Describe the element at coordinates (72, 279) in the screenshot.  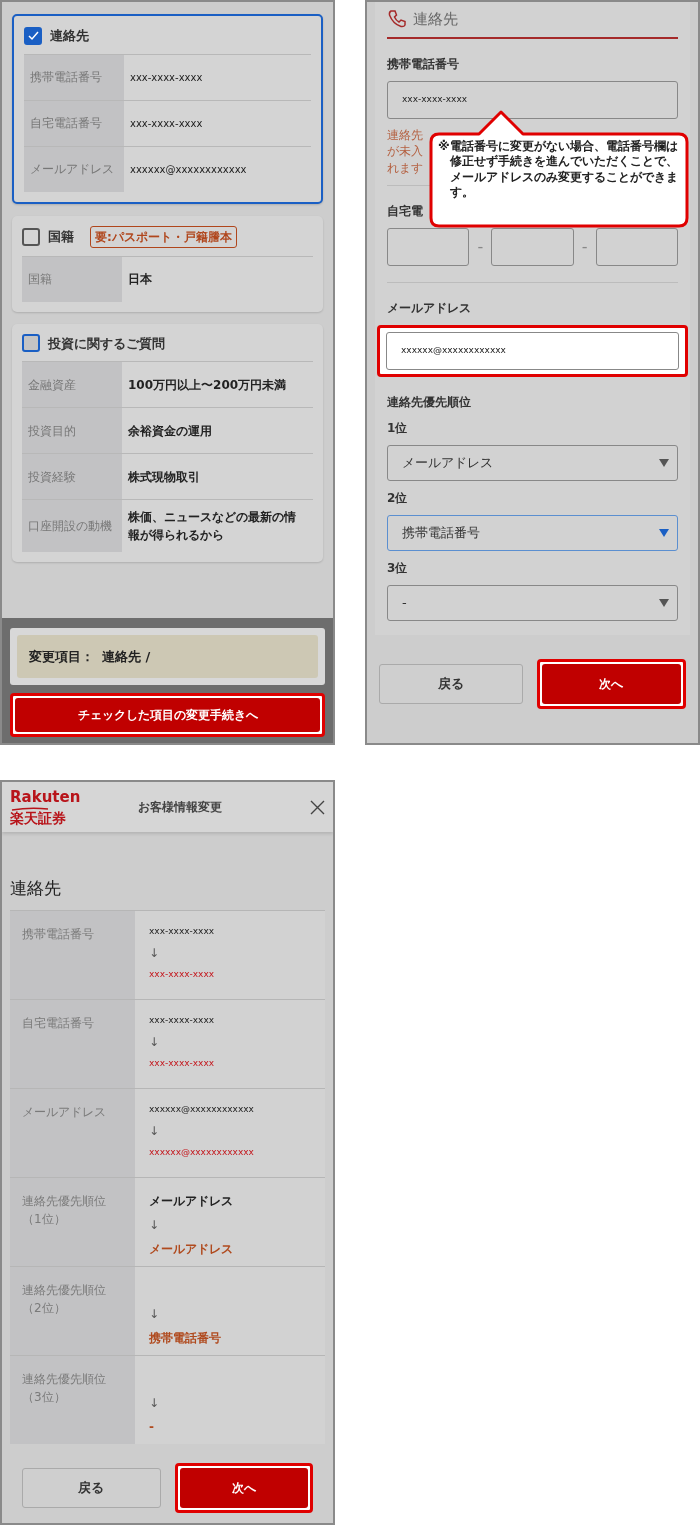
I see `row-label: 国籍` at that location.